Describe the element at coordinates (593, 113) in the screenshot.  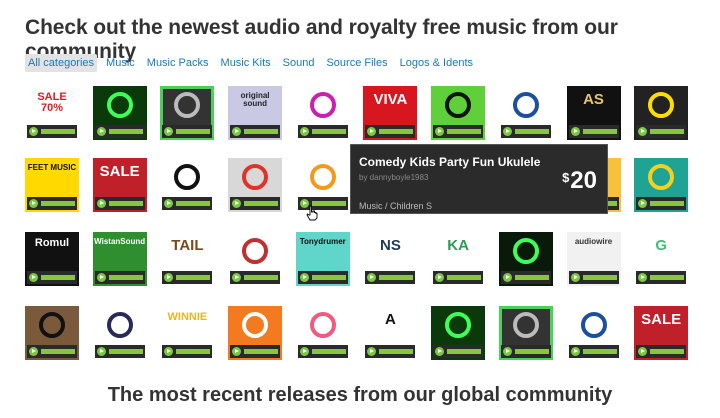
I see `audio-item-tile: AS` at that location.